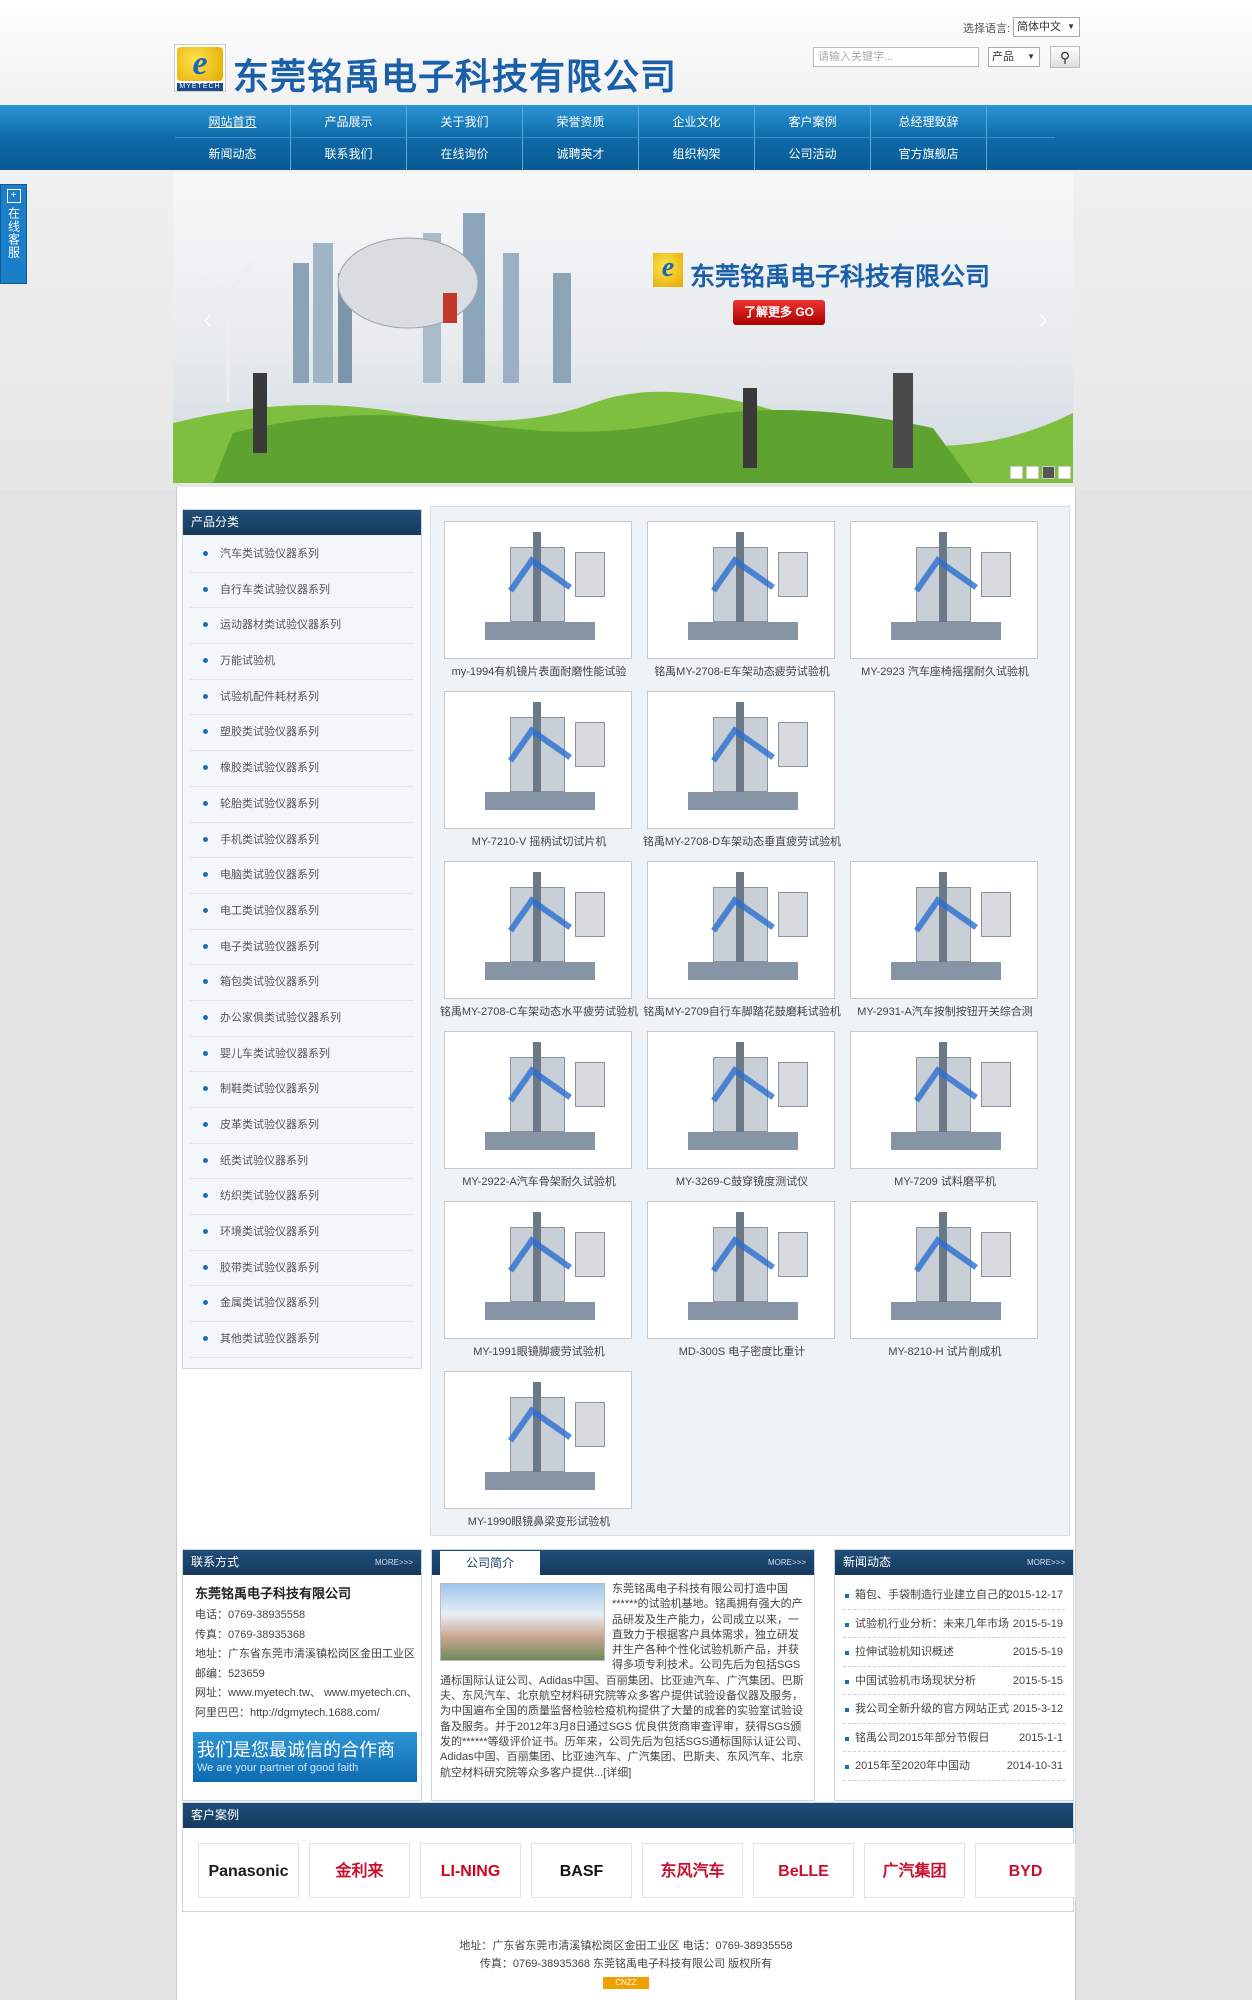 This screenshot has height=2000, width=1252. What do you see at coordinates (302, 1126) in the screenshot?
I see `category-item: 皮革类试验仪器系列` at bounding box center [302, 1126].